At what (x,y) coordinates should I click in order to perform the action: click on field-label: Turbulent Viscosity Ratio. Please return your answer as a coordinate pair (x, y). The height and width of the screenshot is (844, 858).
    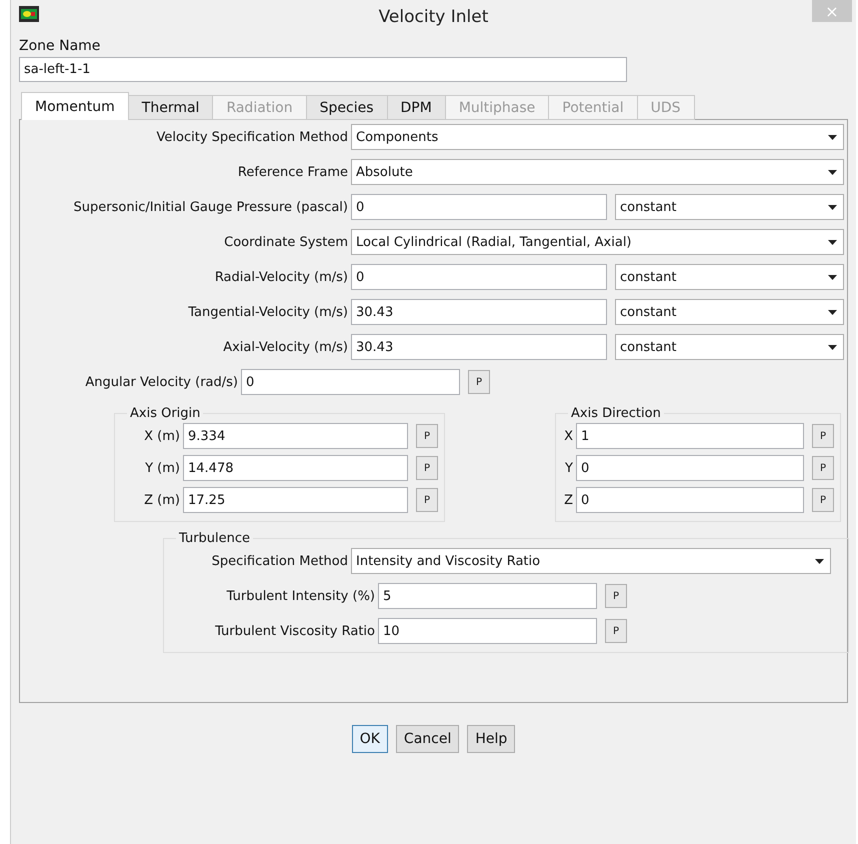
    Looking at the image, I should click on (295, 631).